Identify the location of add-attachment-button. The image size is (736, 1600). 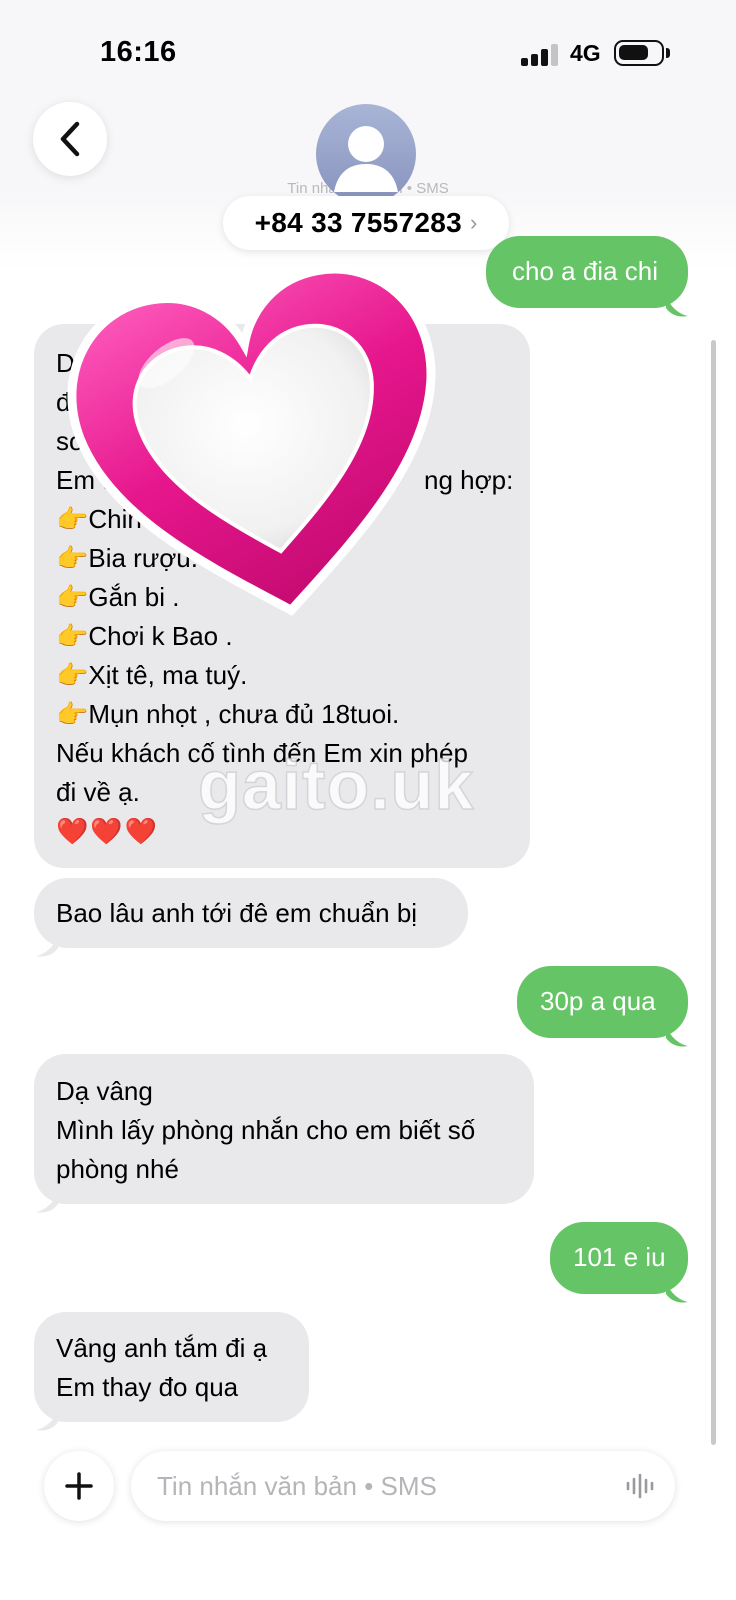
(79, 1486).